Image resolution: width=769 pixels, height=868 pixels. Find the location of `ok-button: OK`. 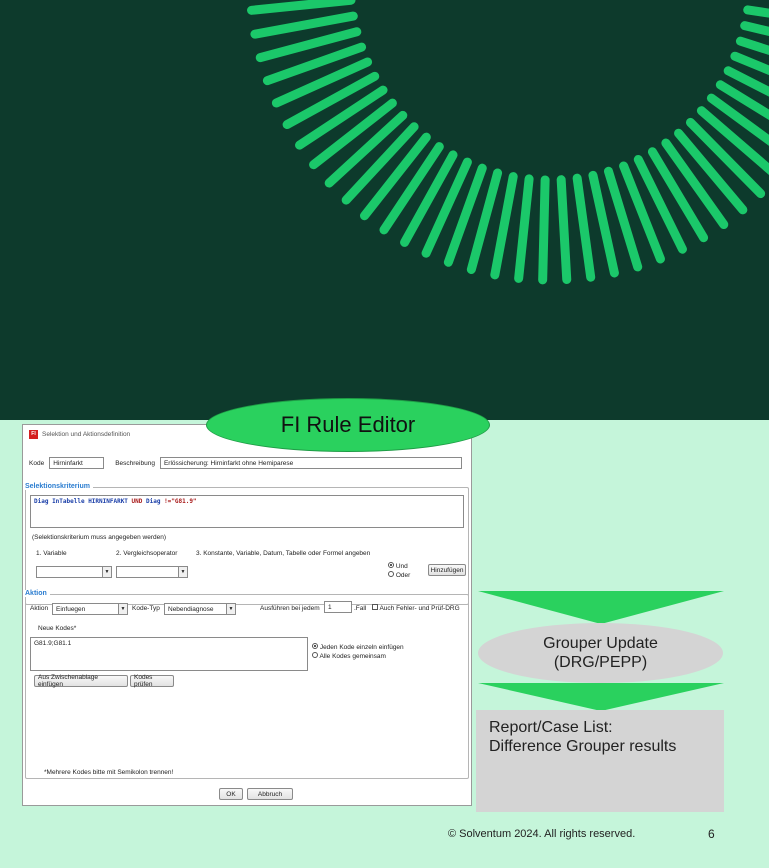

ok-button: OK is located at coordinates (231, 794).